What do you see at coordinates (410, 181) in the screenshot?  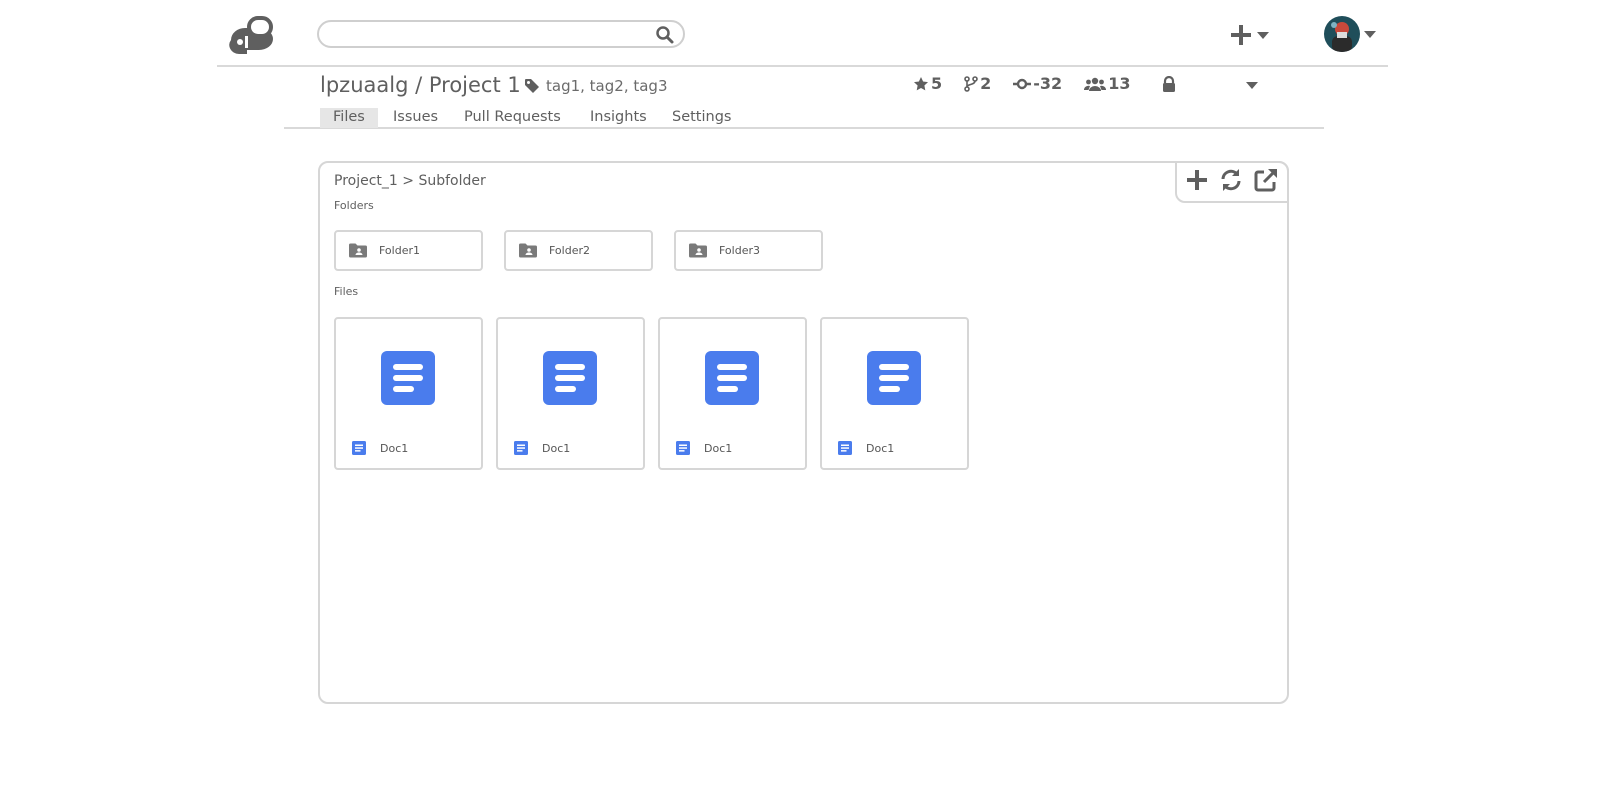 I see `breadcrumb: Project_1 > Subfolder` at bounding box center [410, 181].